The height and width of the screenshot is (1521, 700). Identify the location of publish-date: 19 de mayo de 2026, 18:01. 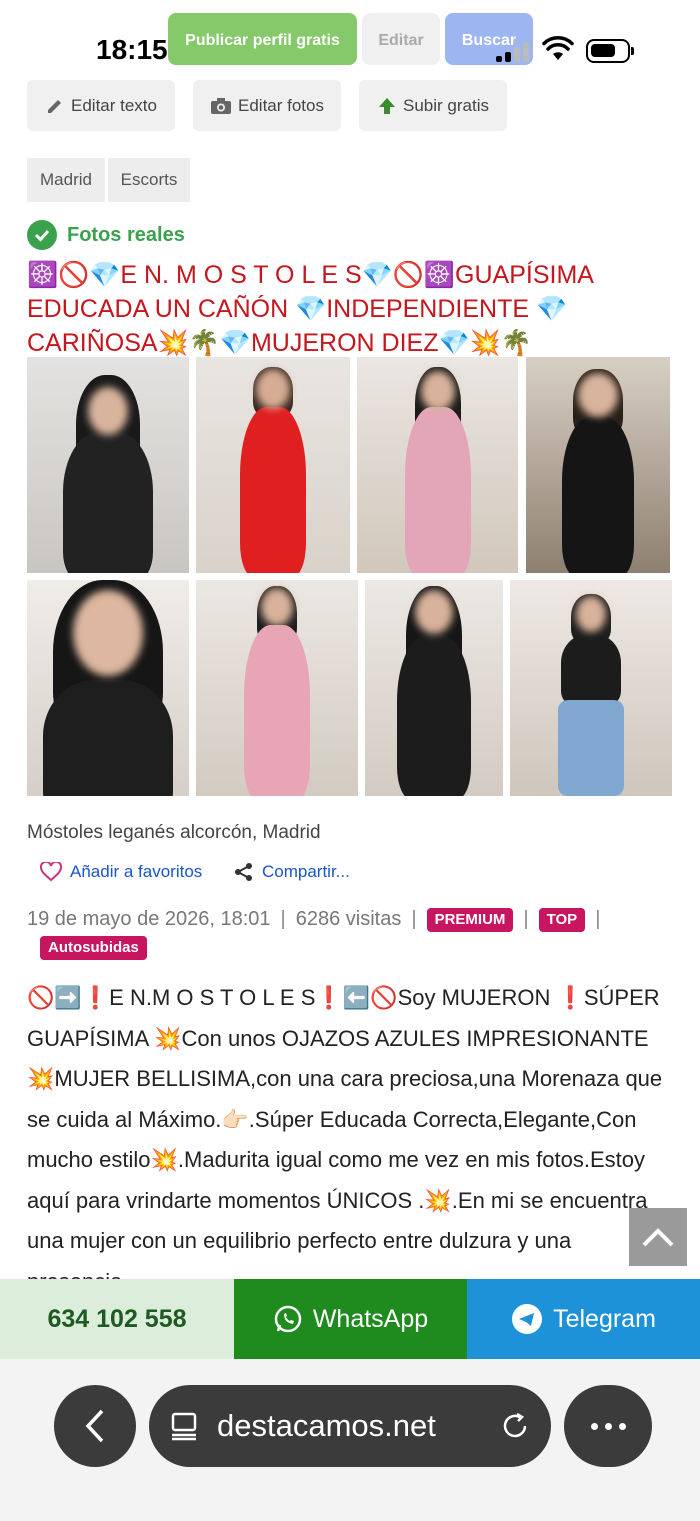
(149, 919).